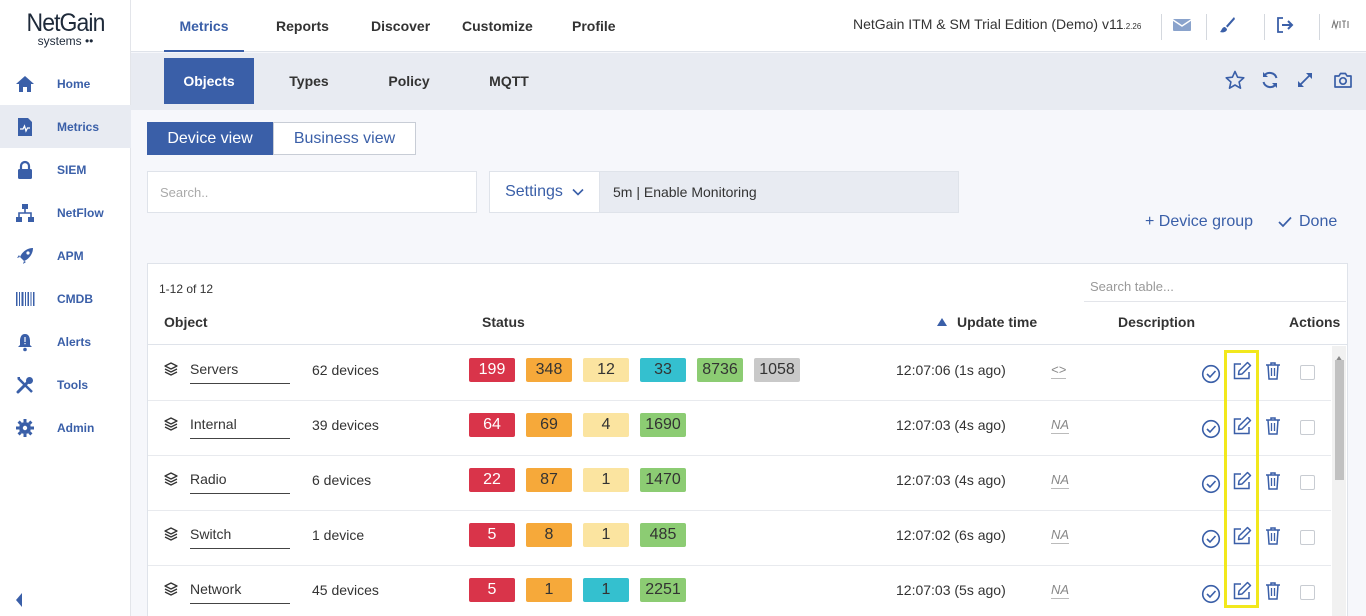 Image resolution: width=1366 pixels, height=616 pixels. Describe the element at coordinates (777, 370) in the screenshot. I see `status-badge: 1058` at that location.